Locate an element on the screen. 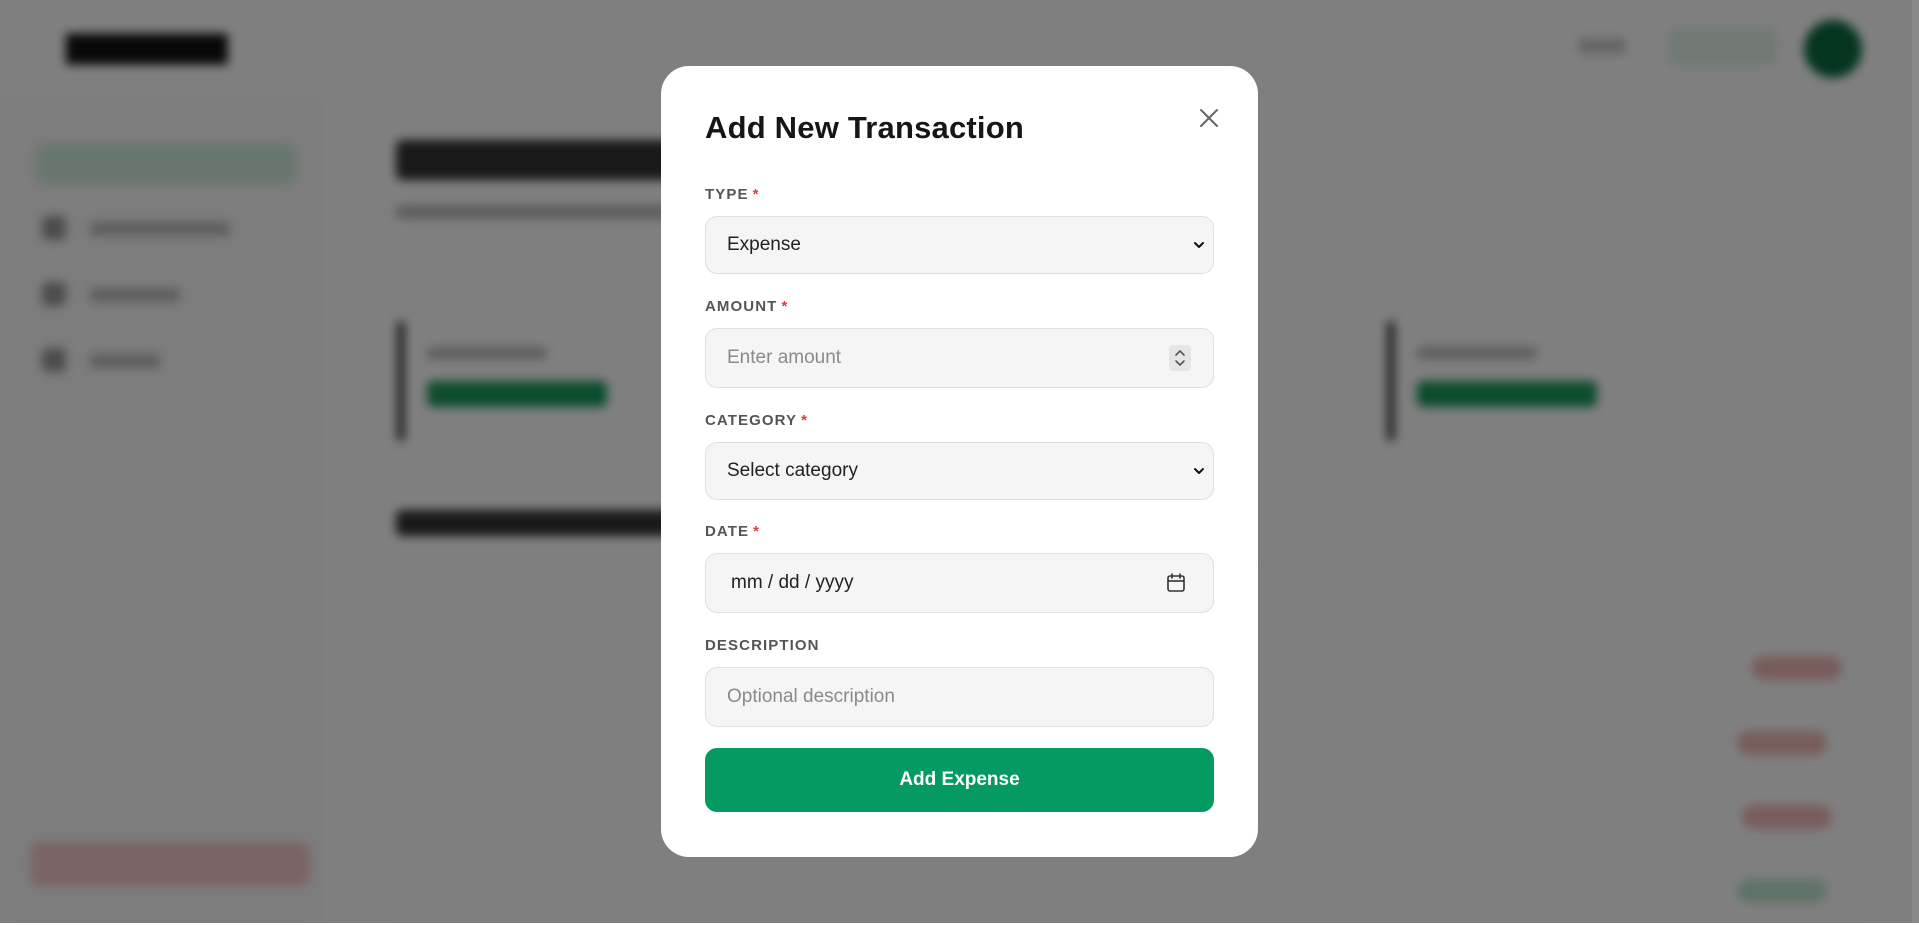 This screenshot has width=1919, height=925. category-label-text: CATEGORY is located at coordinates (751, 420).